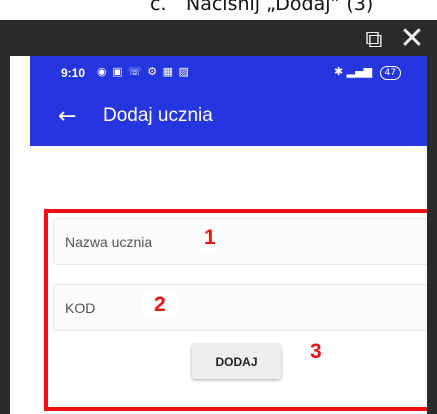 Image resolution: width=437 pixels, height=414 pixels. I want to click on student-name-field, so click(240, 241).